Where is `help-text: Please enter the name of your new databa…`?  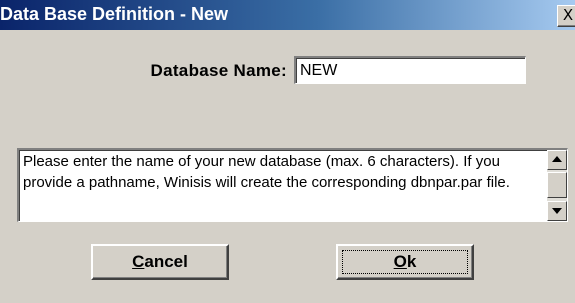
help-text: Please enter the name of your new databa… is located at coordinates (266, 172).